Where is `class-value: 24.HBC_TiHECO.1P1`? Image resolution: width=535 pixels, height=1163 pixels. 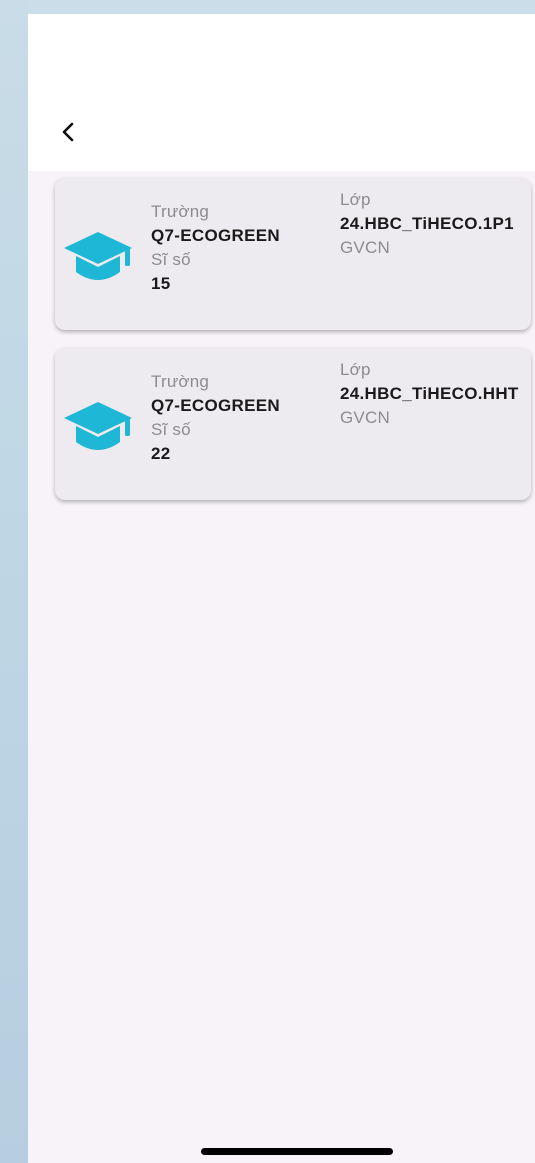
class-value: 24.HBC_TiHECO.1P1 is located at coordinates (427, 223).